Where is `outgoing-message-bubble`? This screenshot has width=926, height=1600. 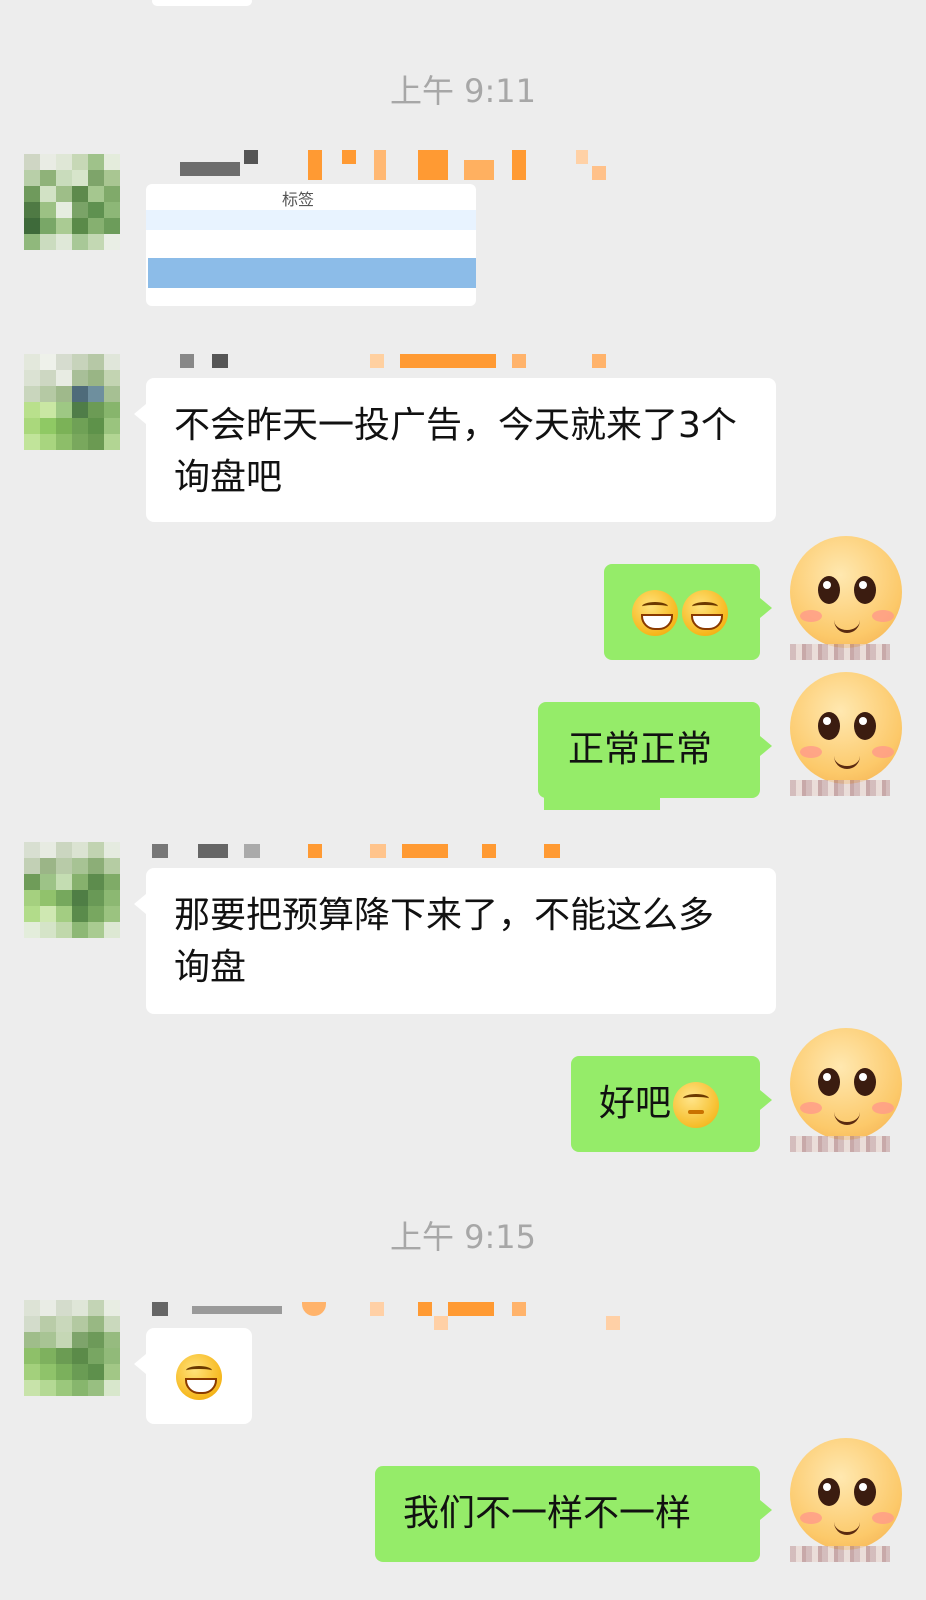
outgoing-message-bubble is located at coordinates (688, 612).